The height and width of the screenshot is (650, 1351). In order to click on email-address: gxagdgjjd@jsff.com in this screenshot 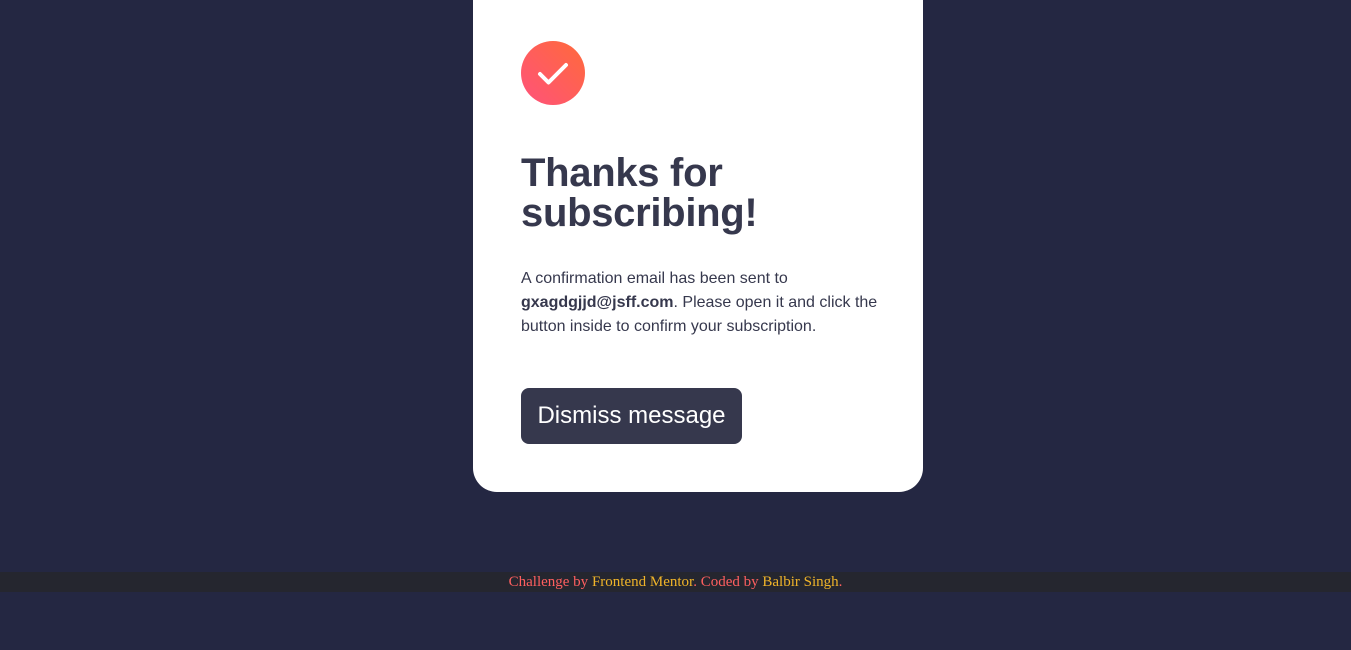, I will do `click(597, 302)`.